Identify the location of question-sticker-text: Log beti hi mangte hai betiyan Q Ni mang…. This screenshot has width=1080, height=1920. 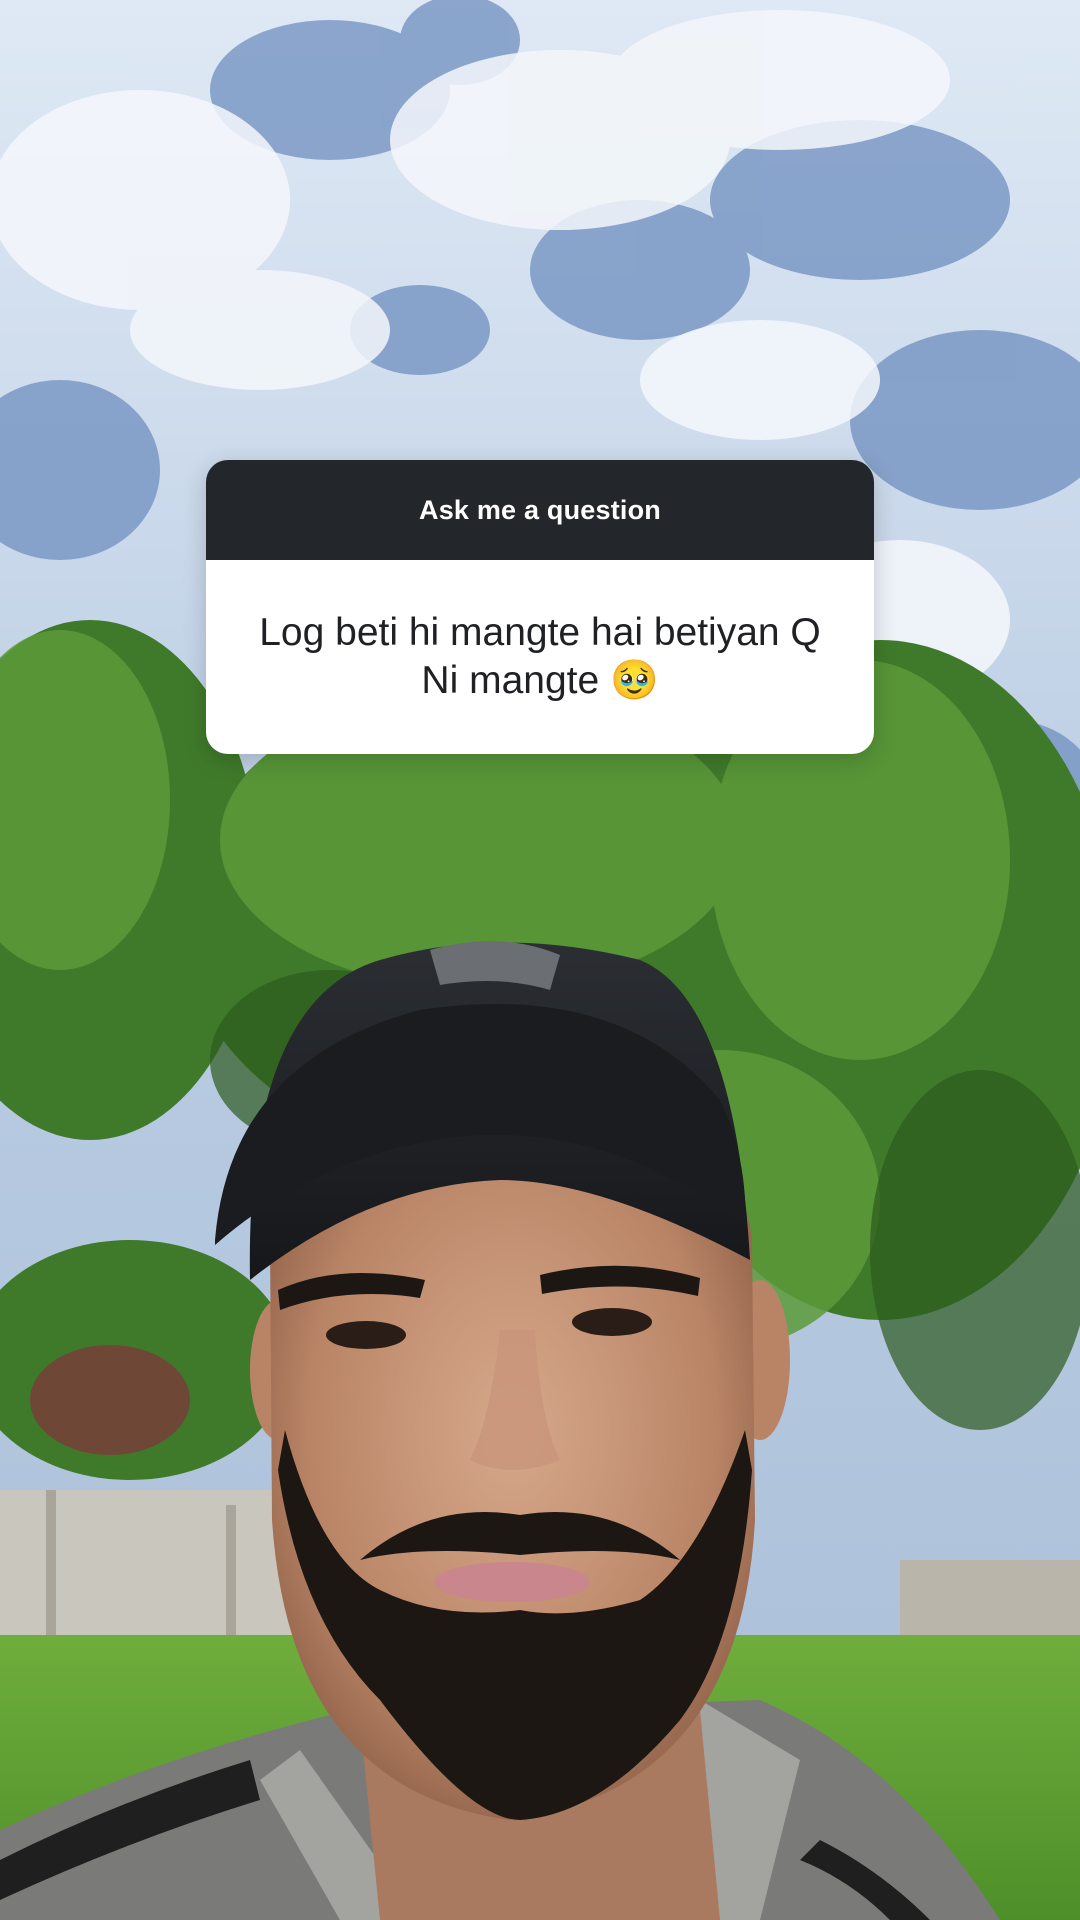
(540, 657).